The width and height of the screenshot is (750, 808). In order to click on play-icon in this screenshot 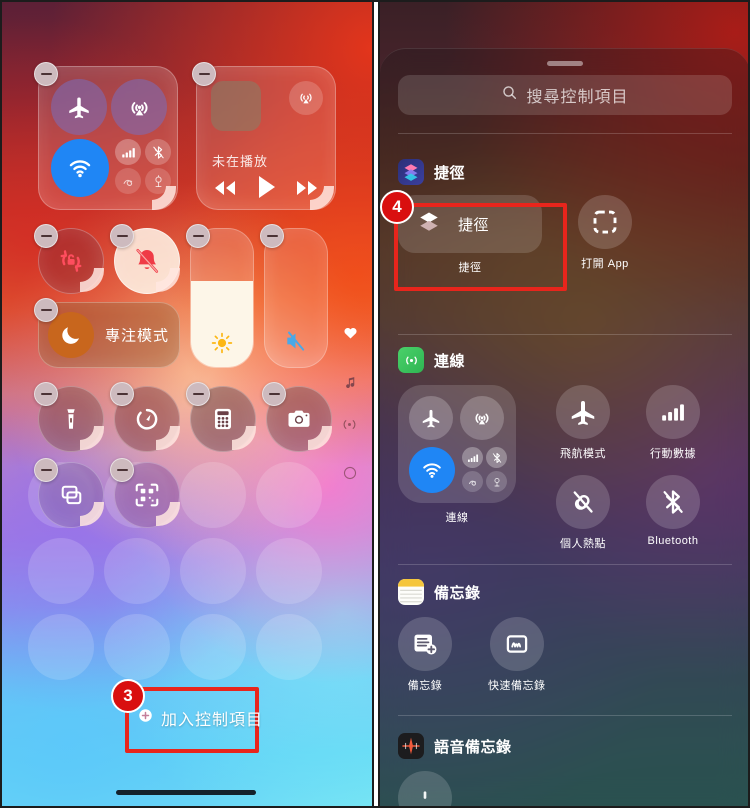, I will do `click(266, 187)`.